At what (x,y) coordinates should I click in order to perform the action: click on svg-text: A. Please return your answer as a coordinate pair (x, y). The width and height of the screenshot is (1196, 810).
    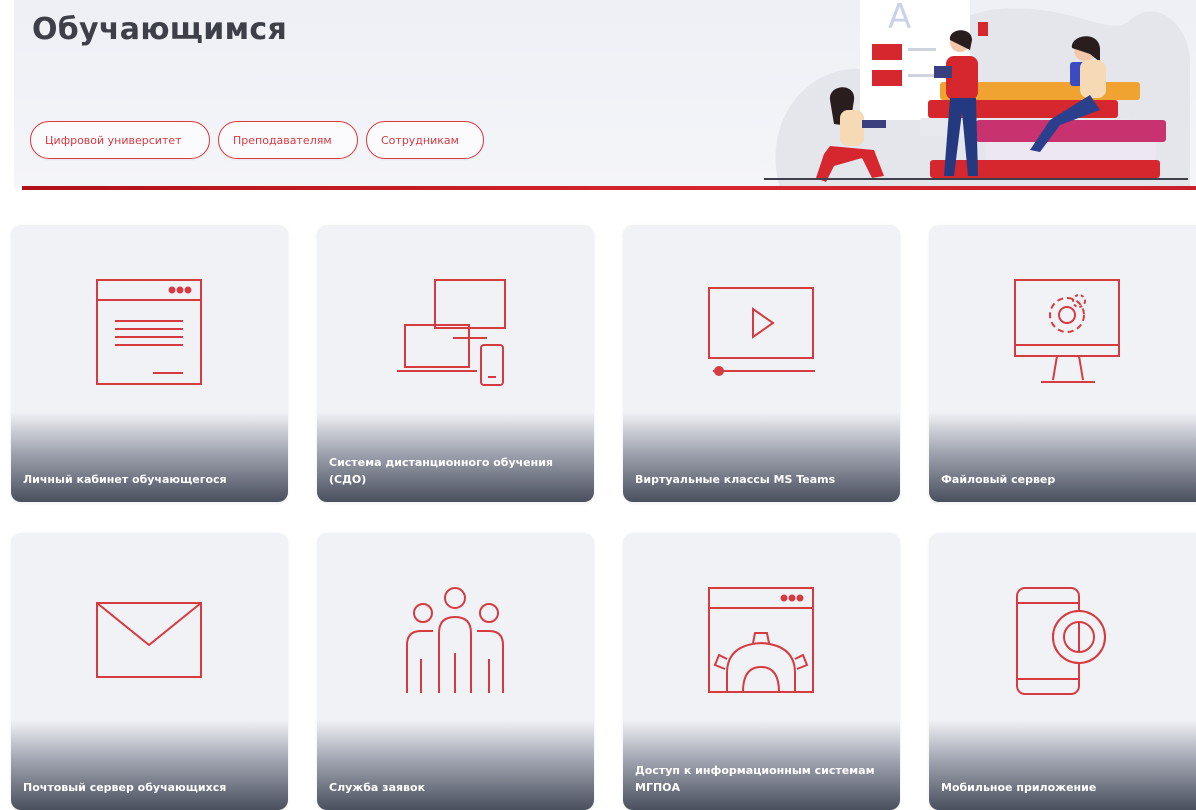
    Looking at the image, I should click on (899, 18).